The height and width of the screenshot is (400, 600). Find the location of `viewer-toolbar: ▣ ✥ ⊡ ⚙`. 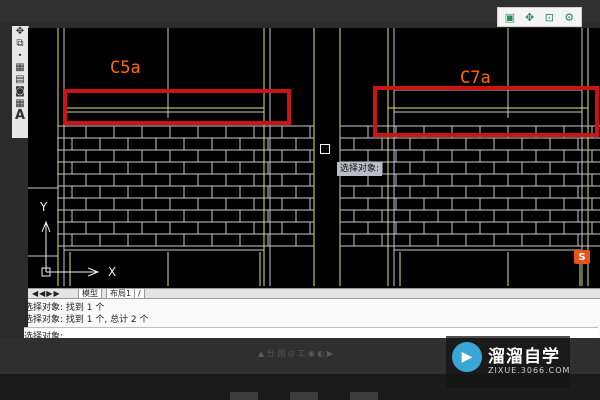

viewer-toolbar: ▣ ✥ ⊡ ⚙ is located at coordinates (539, 17).